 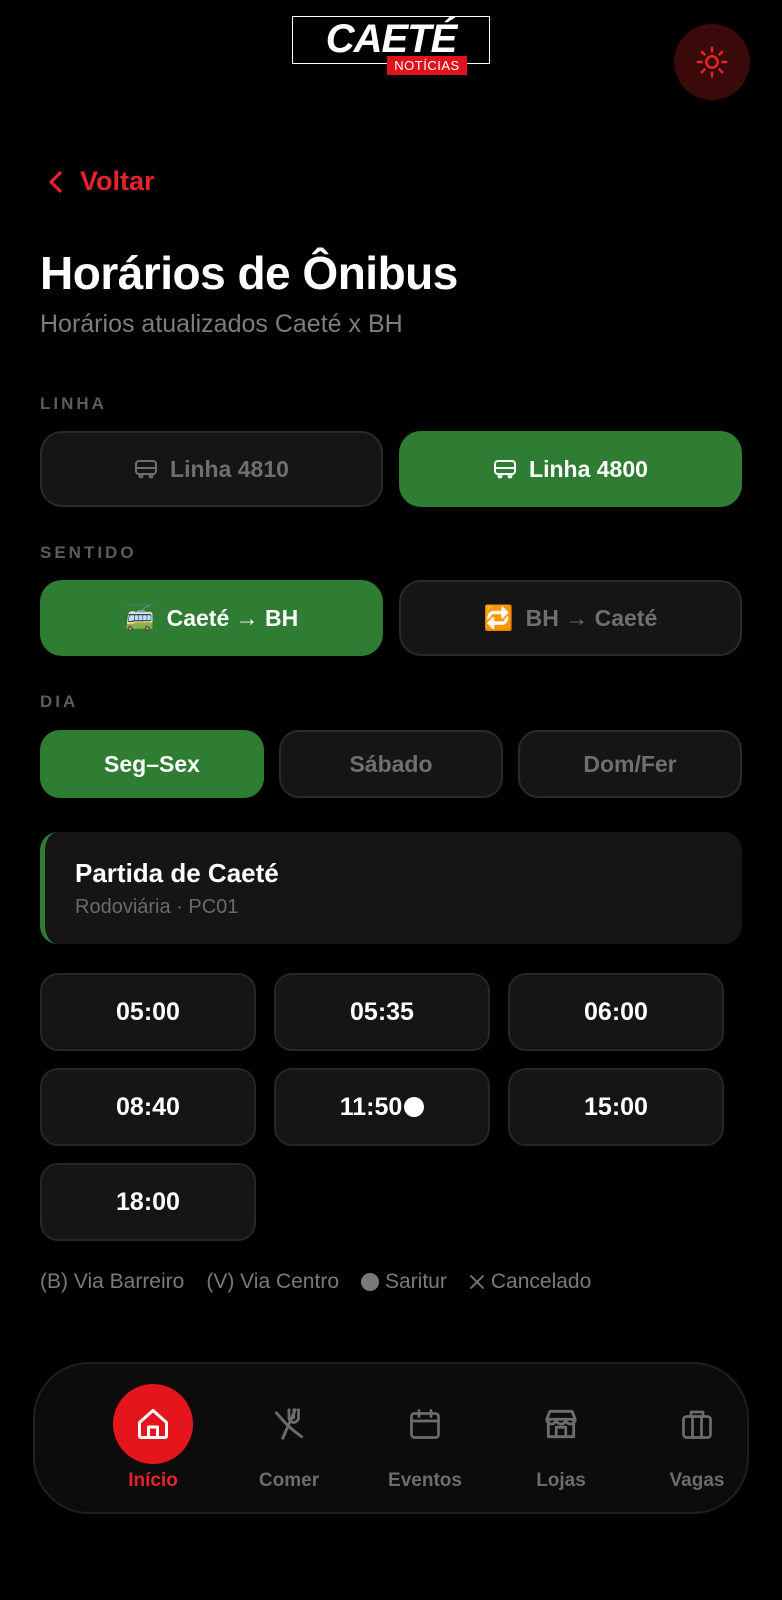 I want to click on nav-item-eventos: Eventos, so click(x=425, y=1440).